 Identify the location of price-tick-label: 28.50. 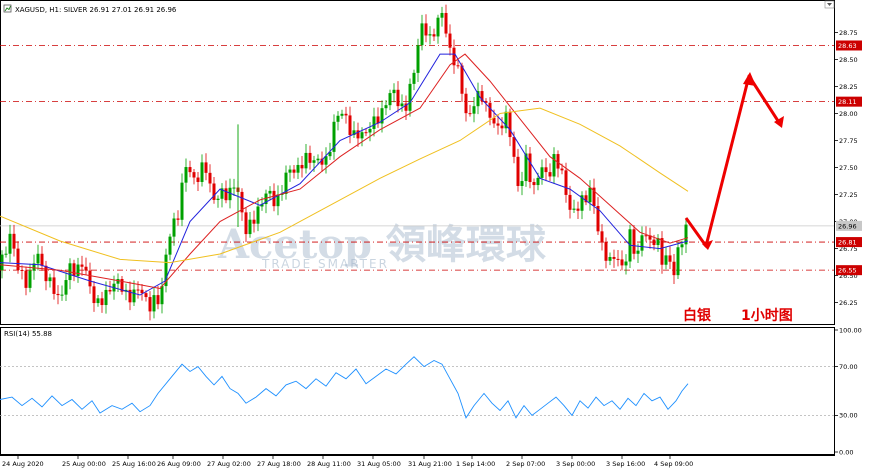
(848, 60).